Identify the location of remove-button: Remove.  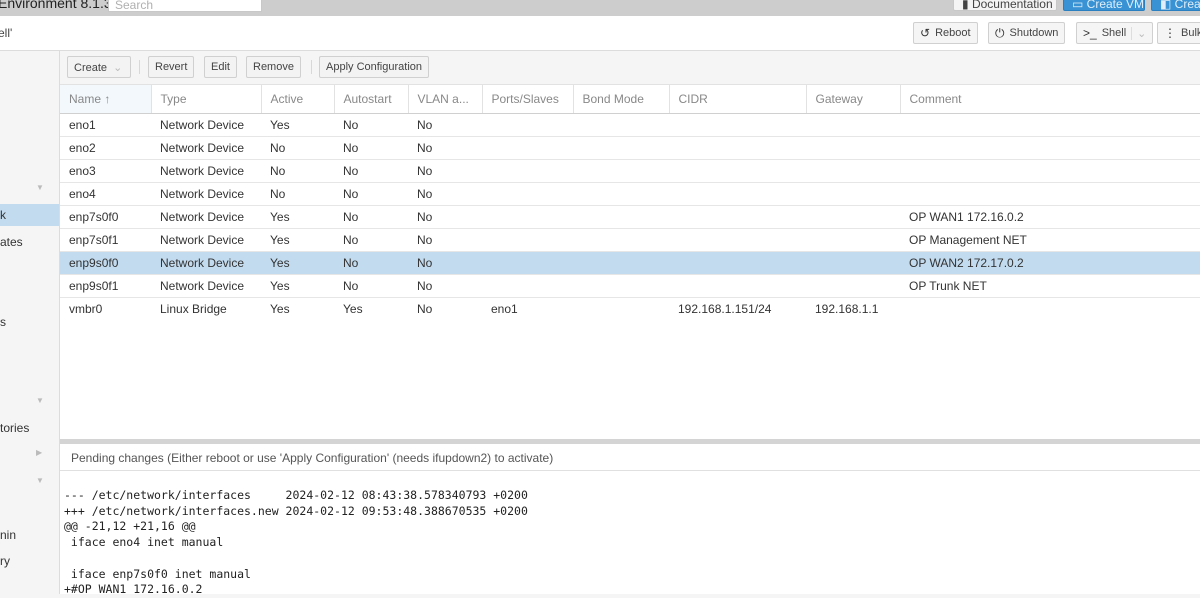
(273, 67).